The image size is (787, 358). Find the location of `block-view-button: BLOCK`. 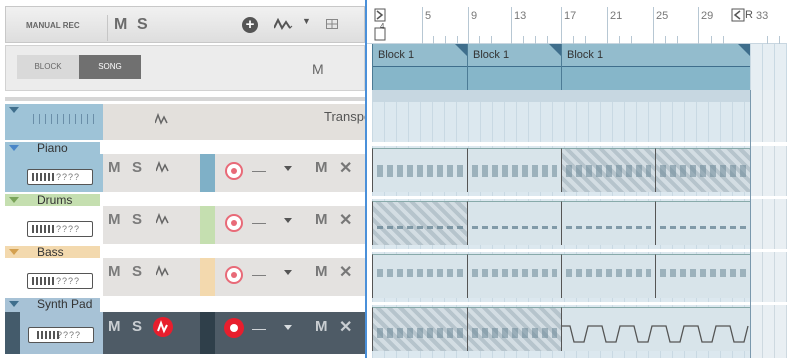

block-view-button: BLOCK is located at coordinates (48, 67).